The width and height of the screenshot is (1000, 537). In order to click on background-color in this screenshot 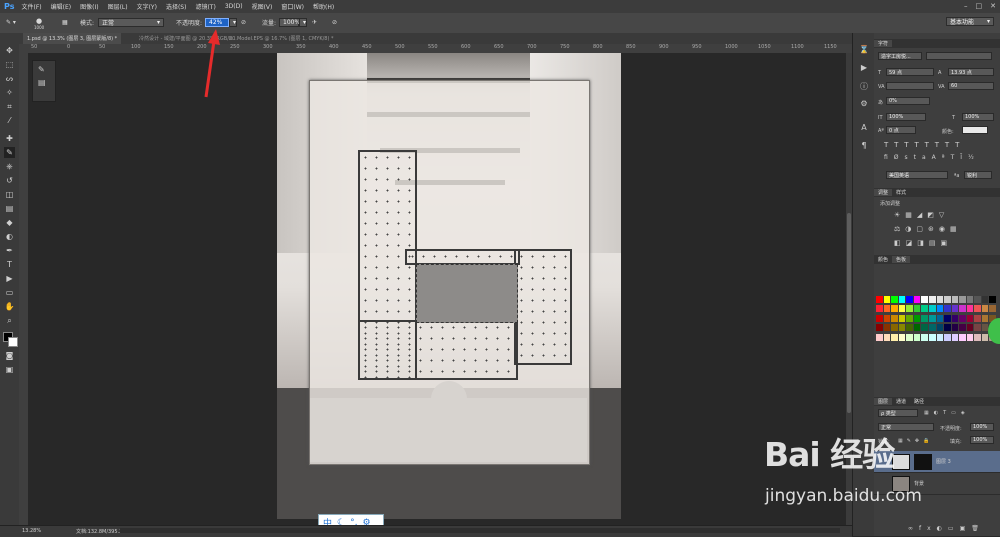, I will do `click(13, 342)`.